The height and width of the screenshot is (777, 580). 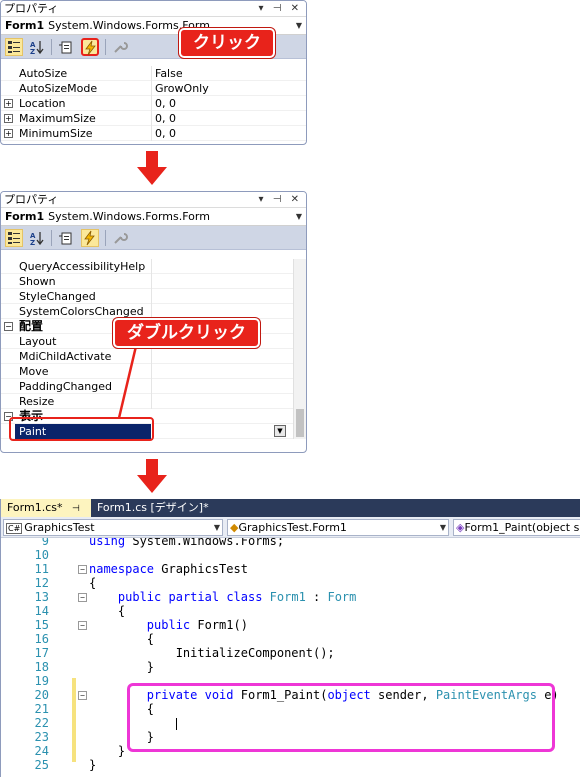 What do you see at coordinates (147, 356) in the screenshot?
I see `event-row: MdiChildActivate` at bounding box center [147, 356].